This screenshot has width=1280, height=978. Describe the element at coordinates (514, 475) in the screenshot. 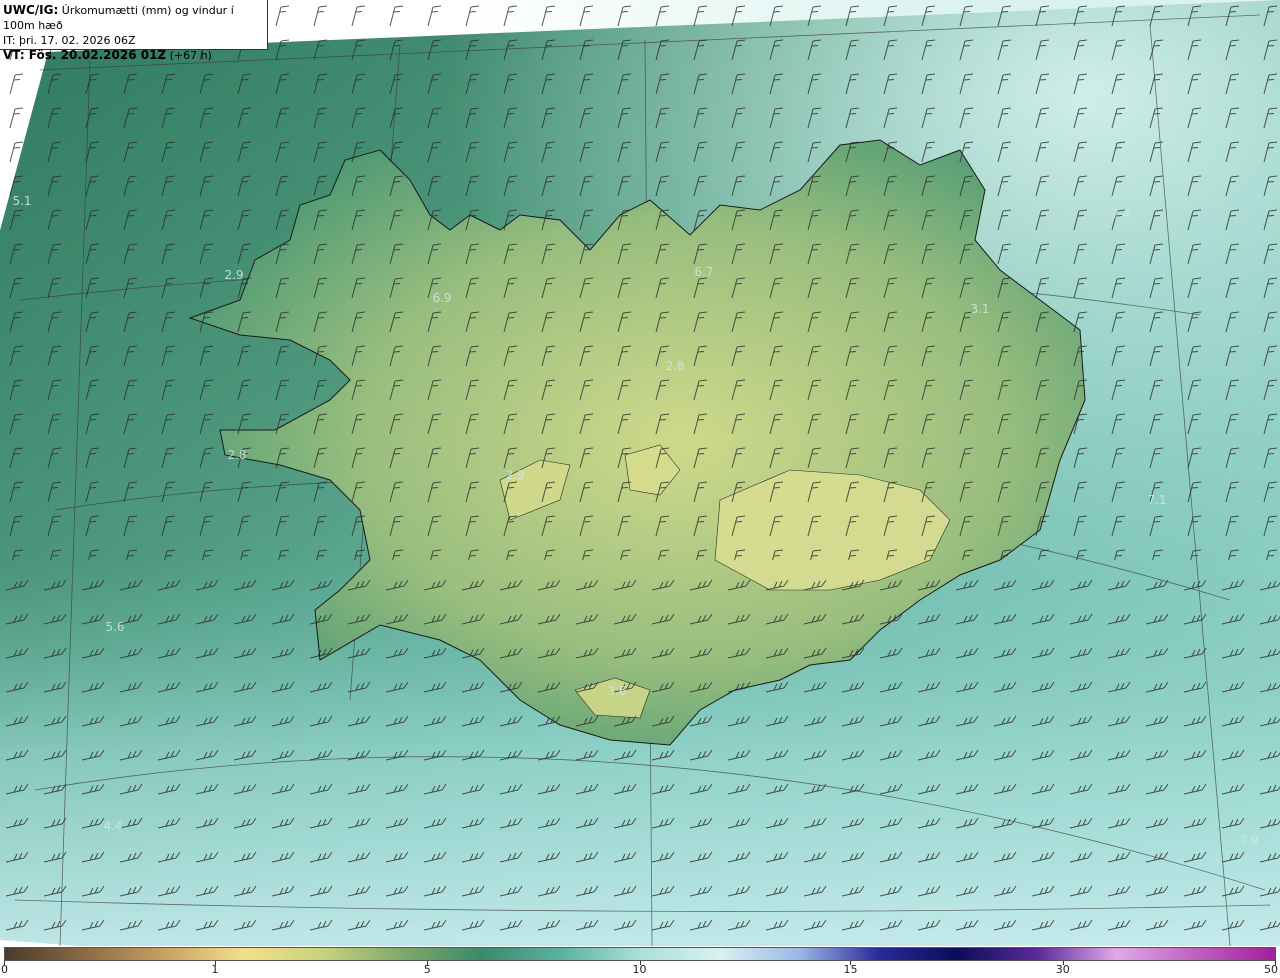

I see `field-value-9: 2.9` at that location.